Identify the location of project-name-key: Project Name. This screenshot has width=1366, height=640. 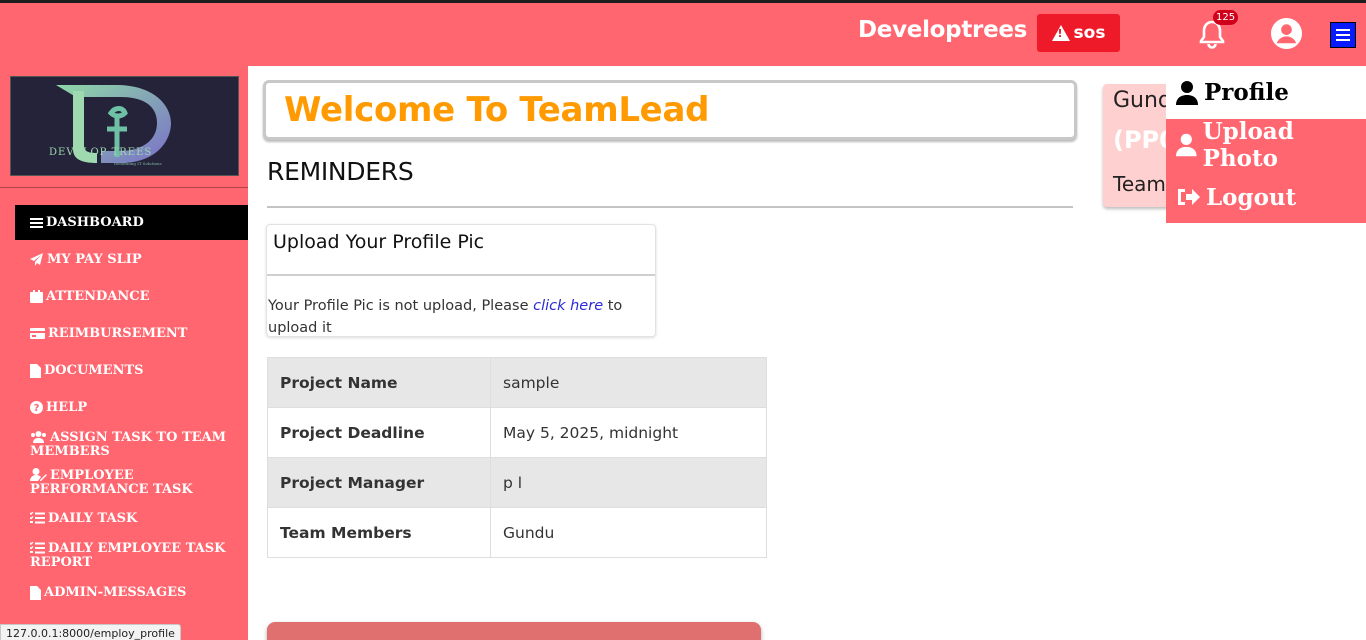
(379, 382).